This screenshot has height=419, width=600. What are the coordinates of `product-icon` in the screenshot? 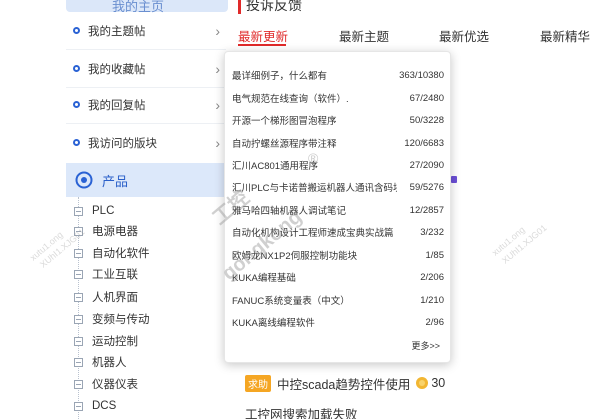 It's located at (84, 180).